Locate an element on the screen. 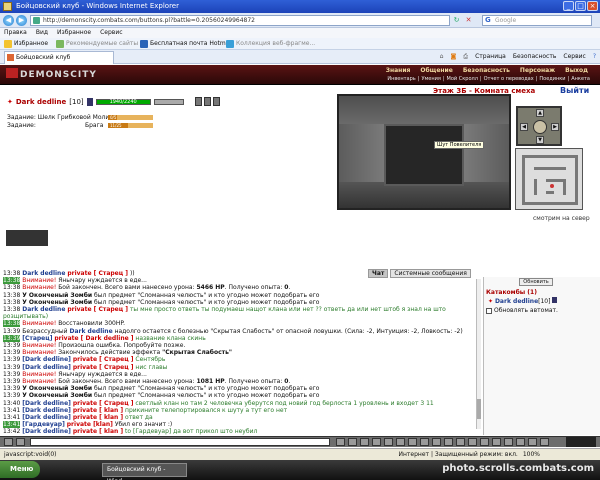 The height and width of the screenshot is (480, 600). chat-nick: [Старец] is located at coordinates (37, 338).